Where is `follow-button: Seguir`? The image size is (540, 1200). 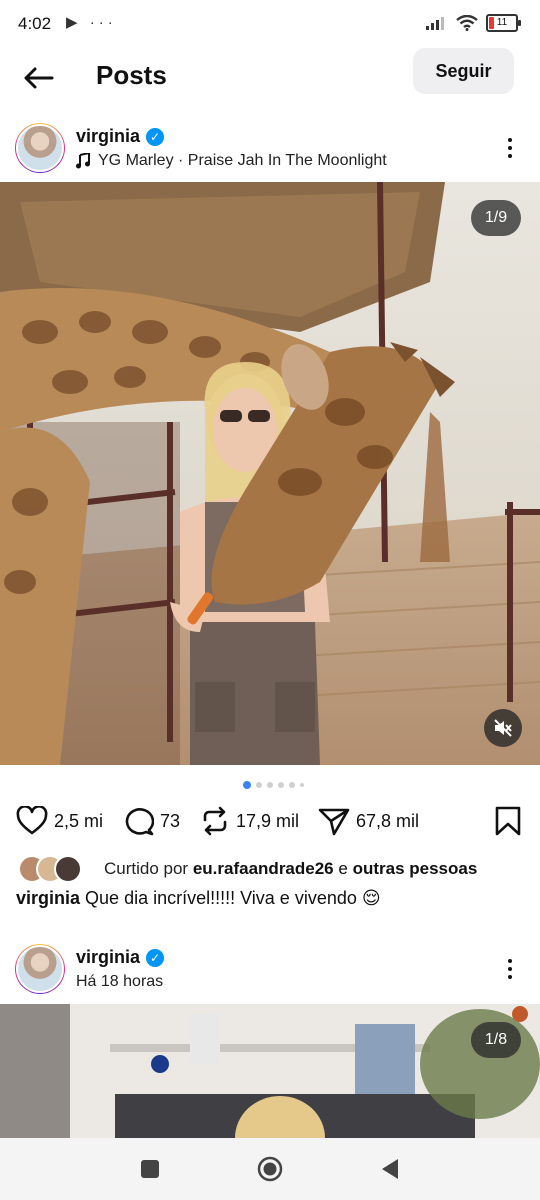
follow-button: Seguir is located at coordinates (463, 71).